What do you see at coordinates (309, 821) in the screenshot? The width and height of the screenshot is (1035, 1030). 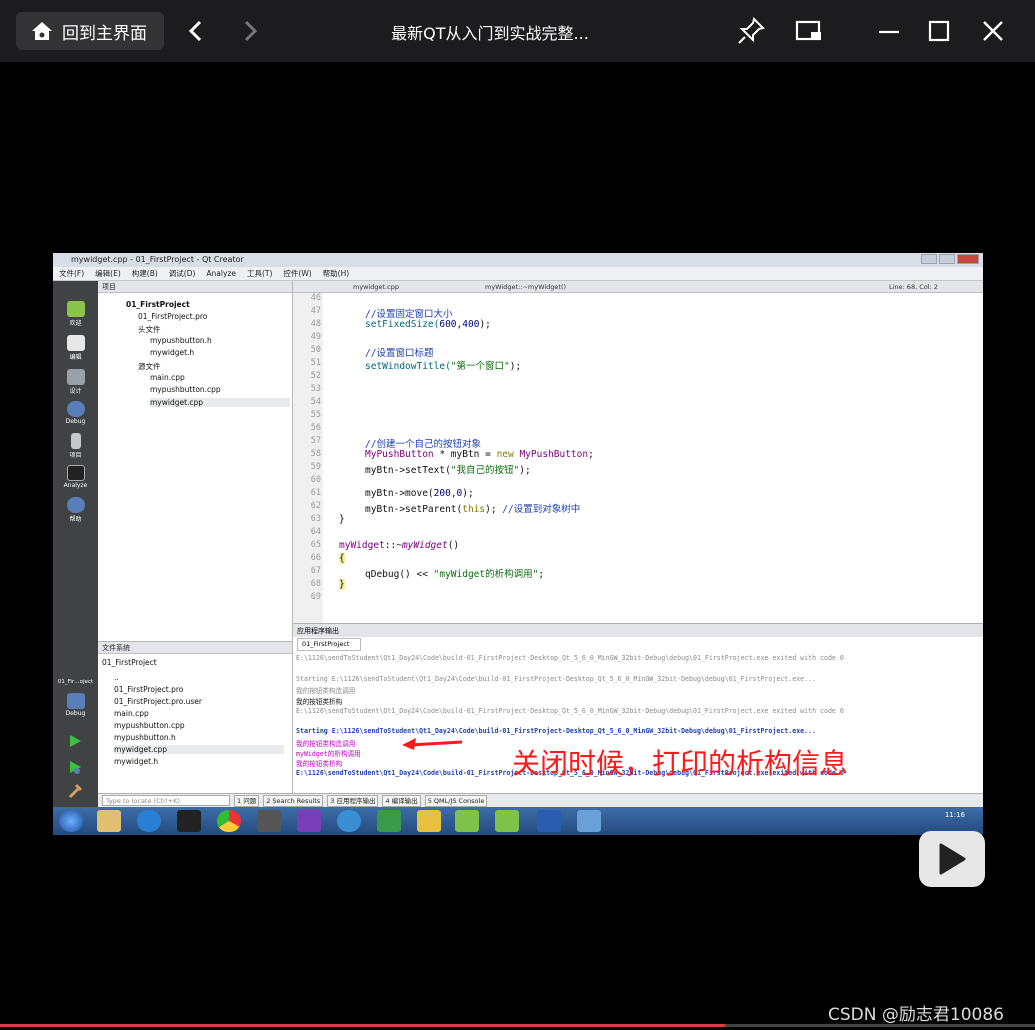 I see `visual-studio-icon` at bounding box center [309, 821].